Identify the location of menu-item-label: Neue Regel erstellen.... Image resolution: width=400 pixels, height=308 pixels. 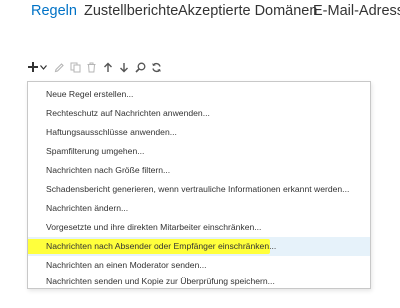
(90, 94).